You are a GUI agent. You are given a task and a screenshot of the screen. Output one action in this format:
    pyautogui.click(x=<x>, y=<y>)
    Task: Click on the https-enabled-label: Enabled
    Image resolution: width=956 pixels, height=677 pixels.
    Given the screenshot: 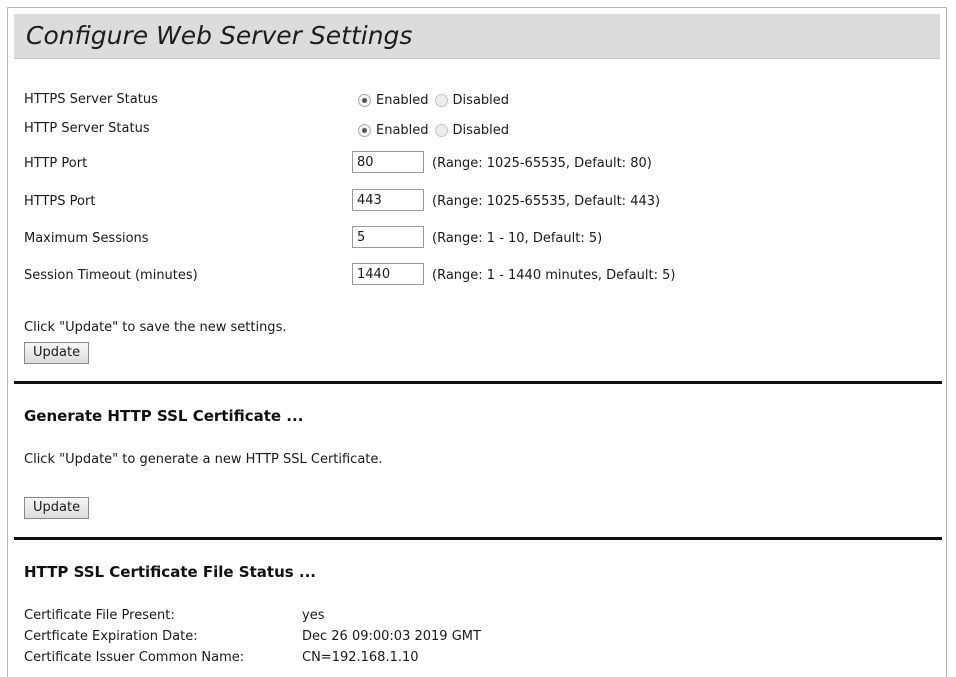 What is the action you would take?
    pyautogui.click(x=402, y=100)
    